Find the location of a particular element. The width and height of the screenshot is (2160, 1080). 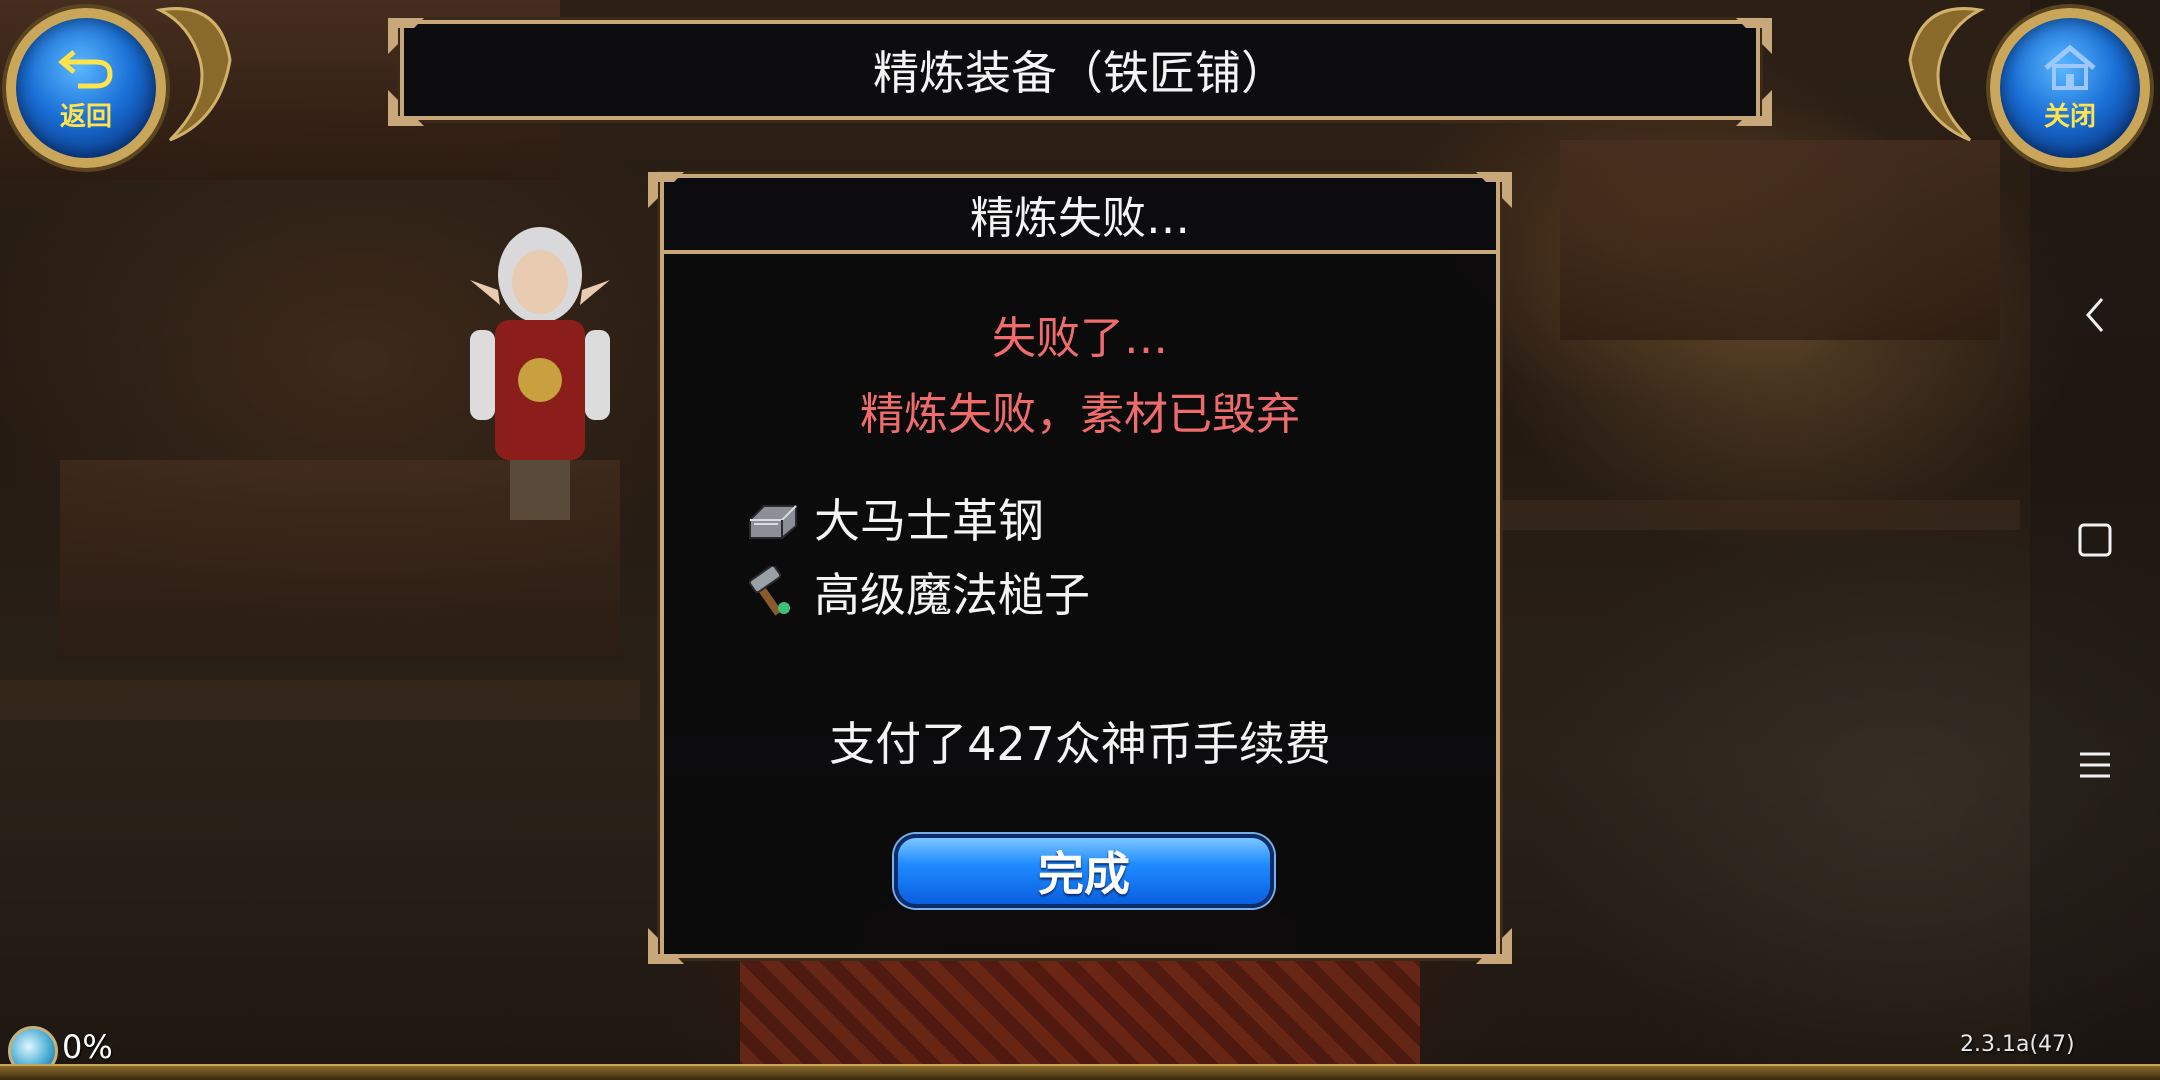

close-button-label: 关闭 is located at coordinates (2069, 116).